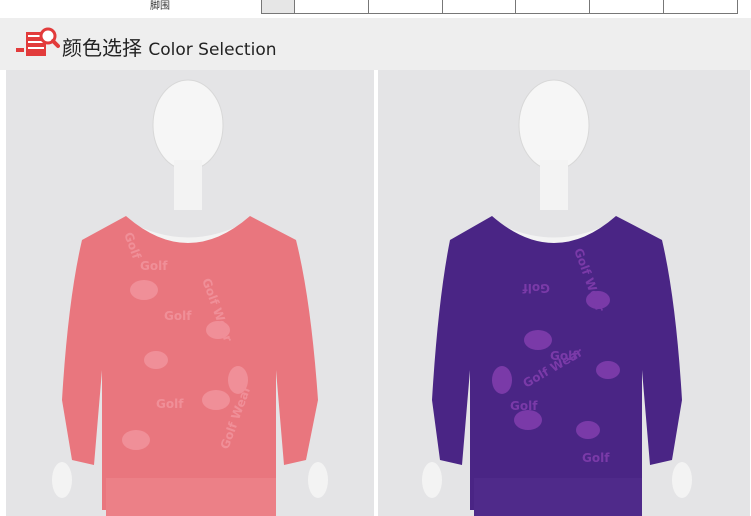  I want to click on section-title-cn: 颜色选择, so click(102, 48).